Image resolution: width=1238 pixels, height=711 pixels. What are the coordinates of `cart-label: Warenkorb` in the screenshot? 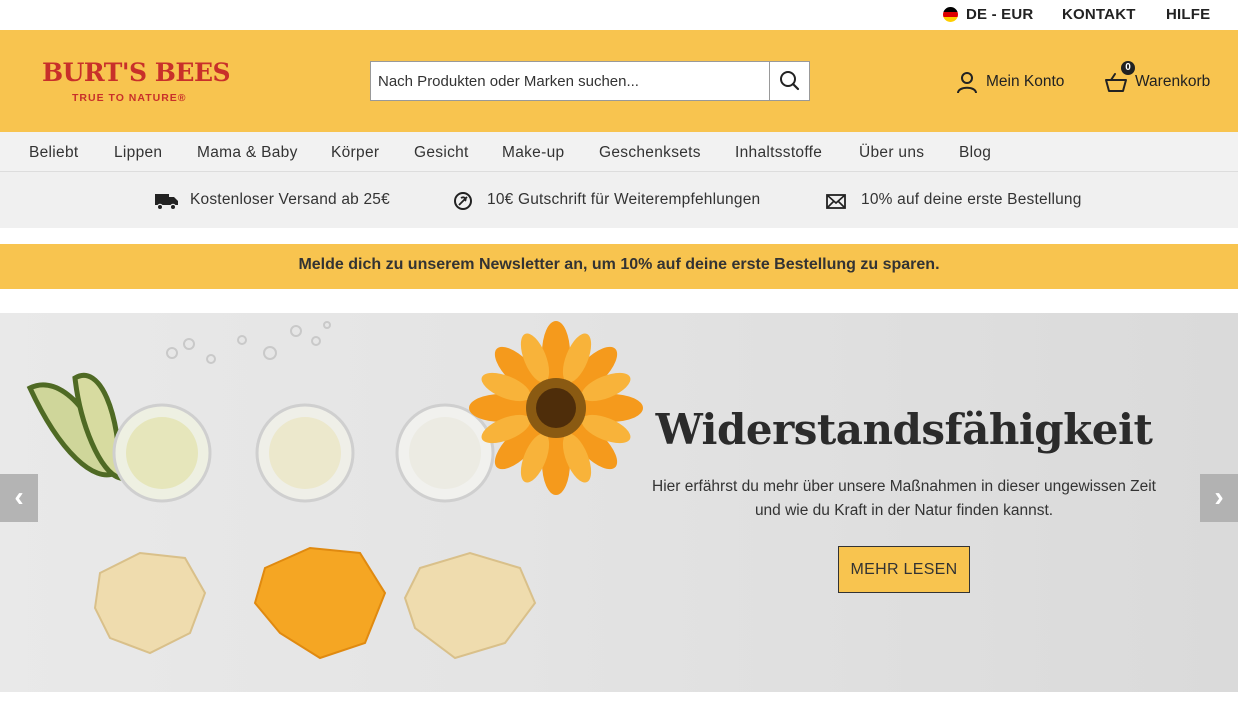 It's located at (1173, 81).